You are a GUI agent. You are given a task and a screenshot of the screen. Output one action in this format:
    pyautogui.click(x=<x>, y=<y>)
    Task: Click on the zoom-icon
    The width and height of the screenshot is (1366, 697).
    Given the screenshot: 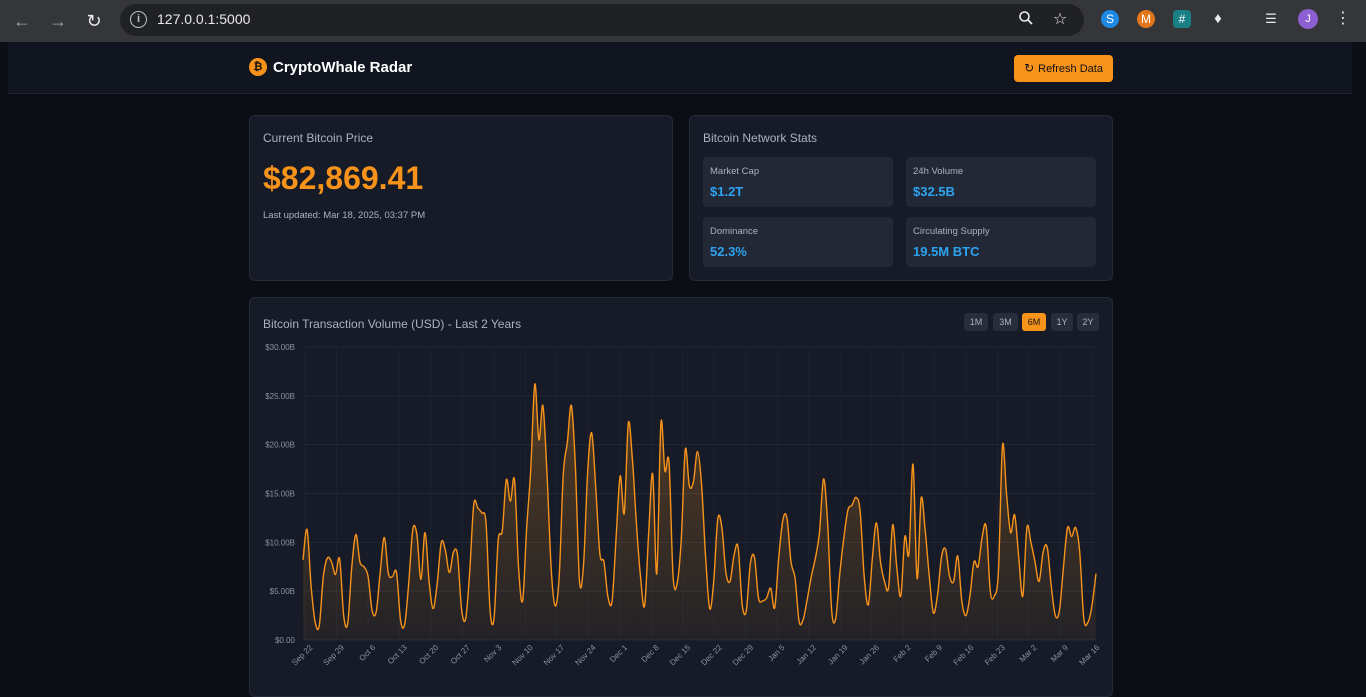 What is the action you would take?
    pyautogui.click(x=1026, y=20)
    